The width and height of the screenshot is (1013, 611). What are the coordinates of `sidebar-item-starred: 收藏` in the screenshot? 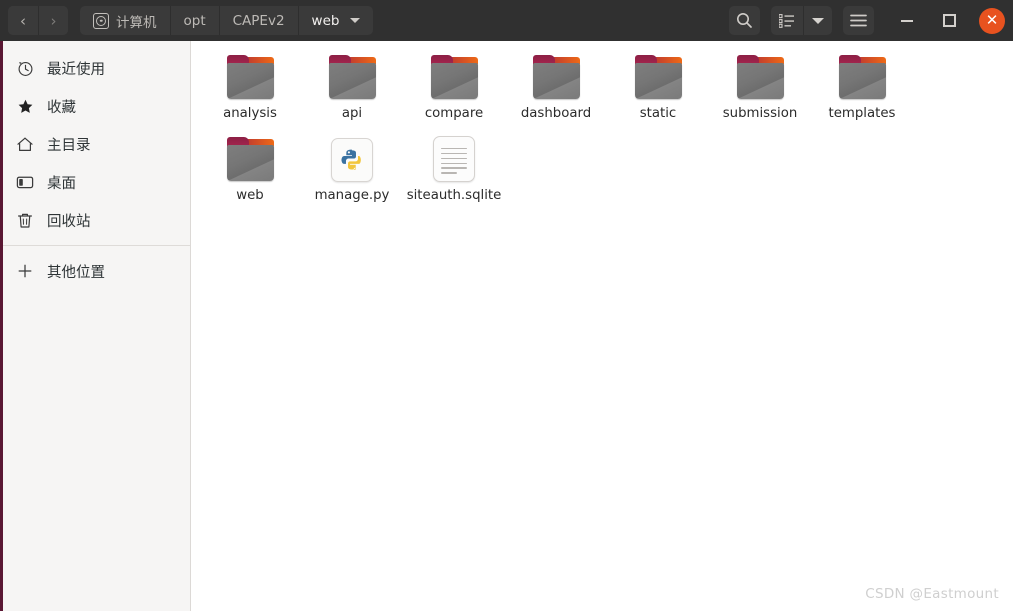 It's located at (95, 106).